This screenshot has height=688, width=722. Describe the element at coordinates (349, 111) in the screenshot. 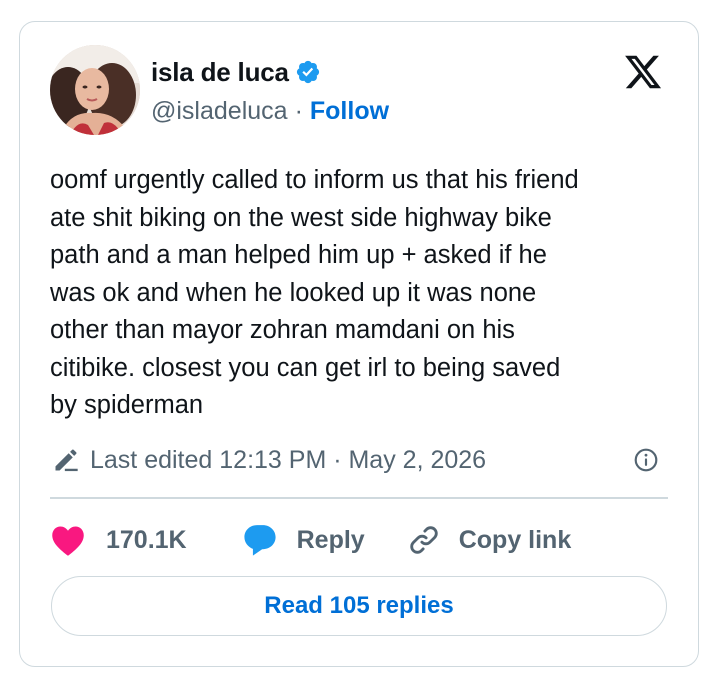

I see `follow-button: Follow` at that location.